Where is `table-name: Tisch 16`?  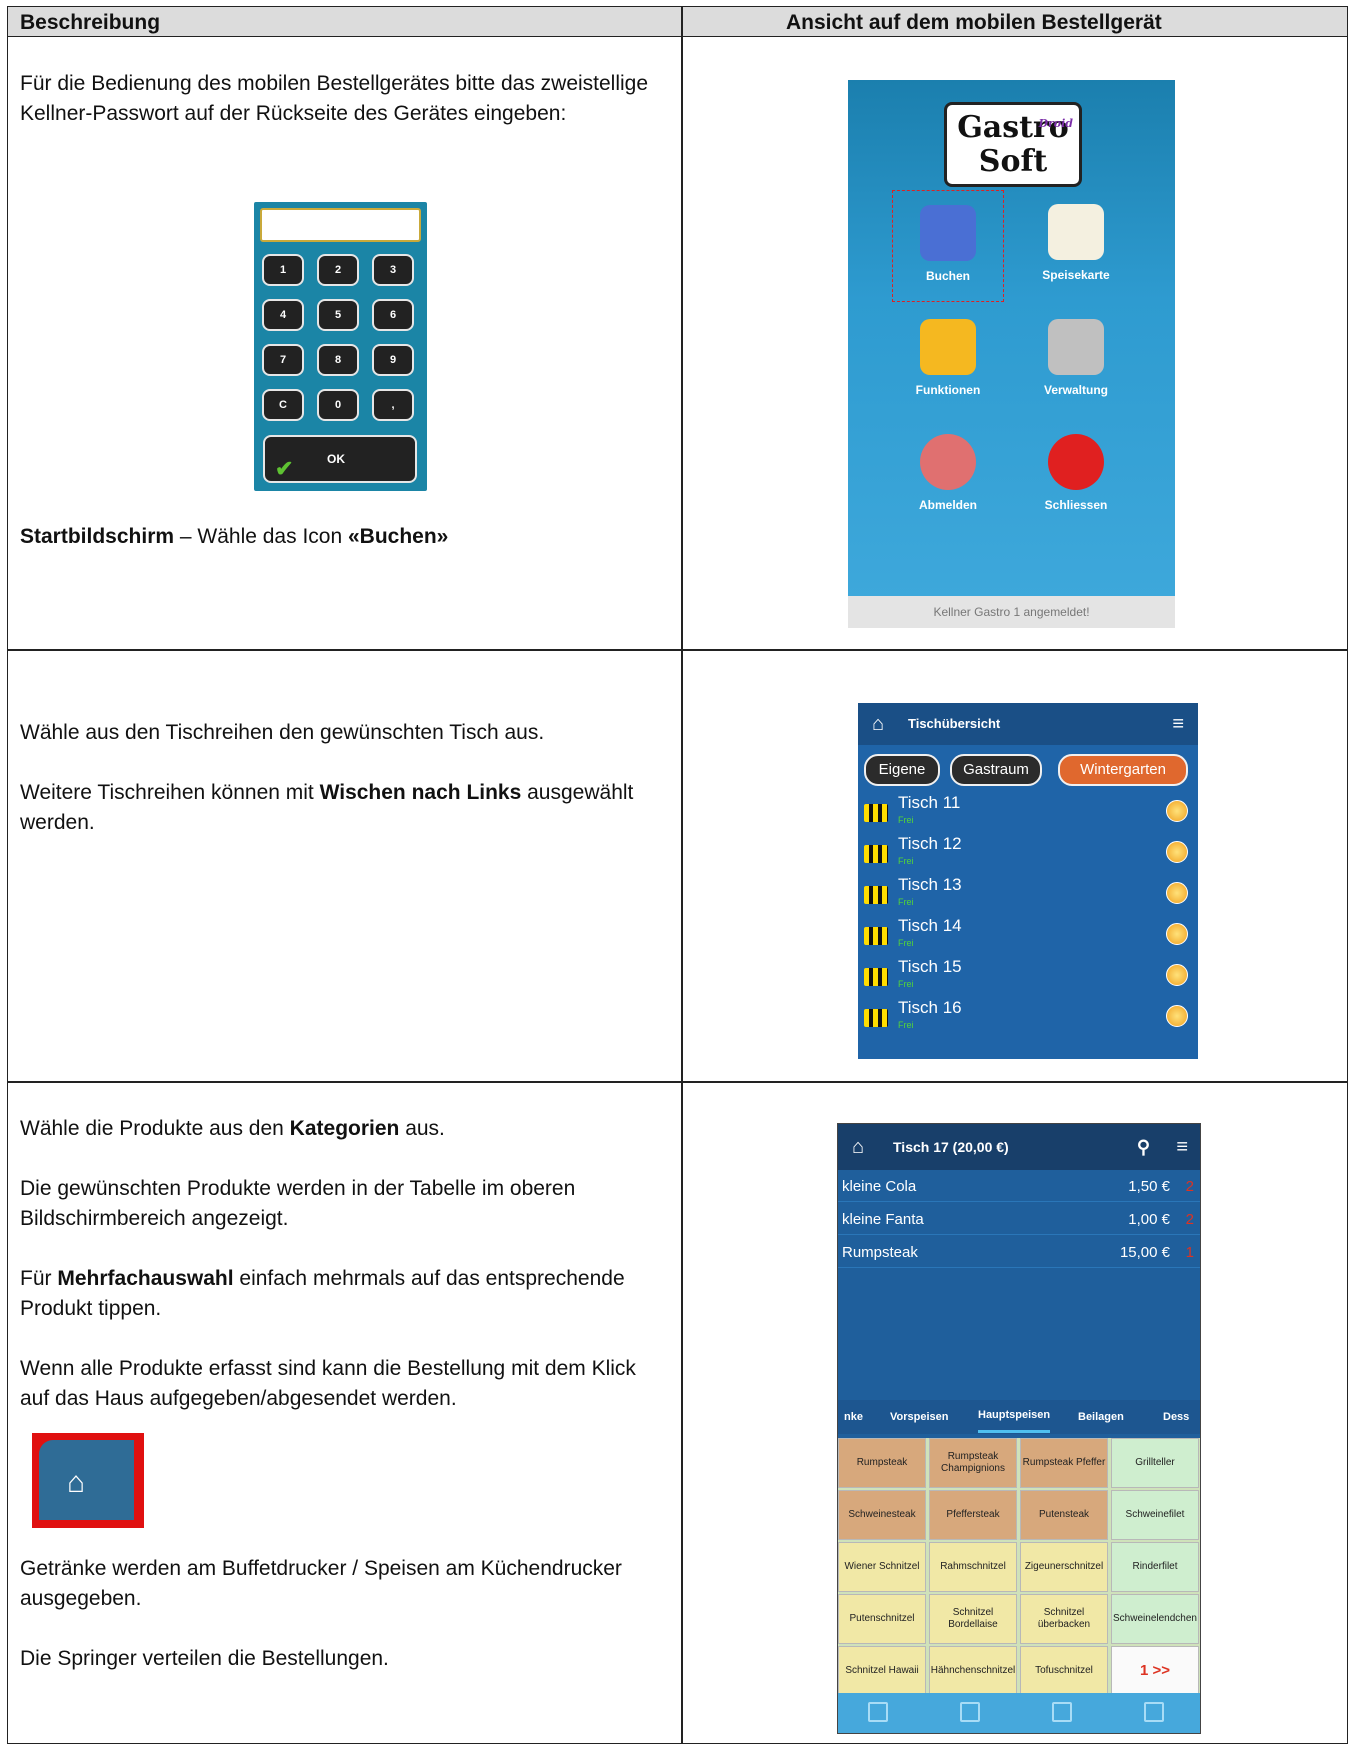
table-name: Tisch 16 is located at coordinates (930, 1007).